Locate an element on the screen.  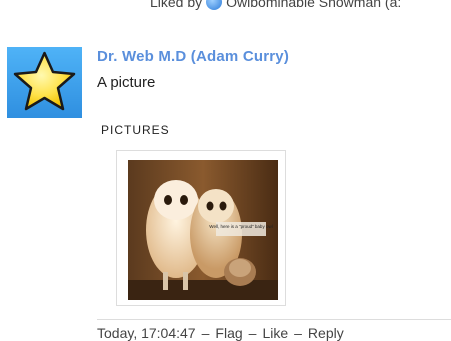
liker-avatar is located at coordinates (214, 5).